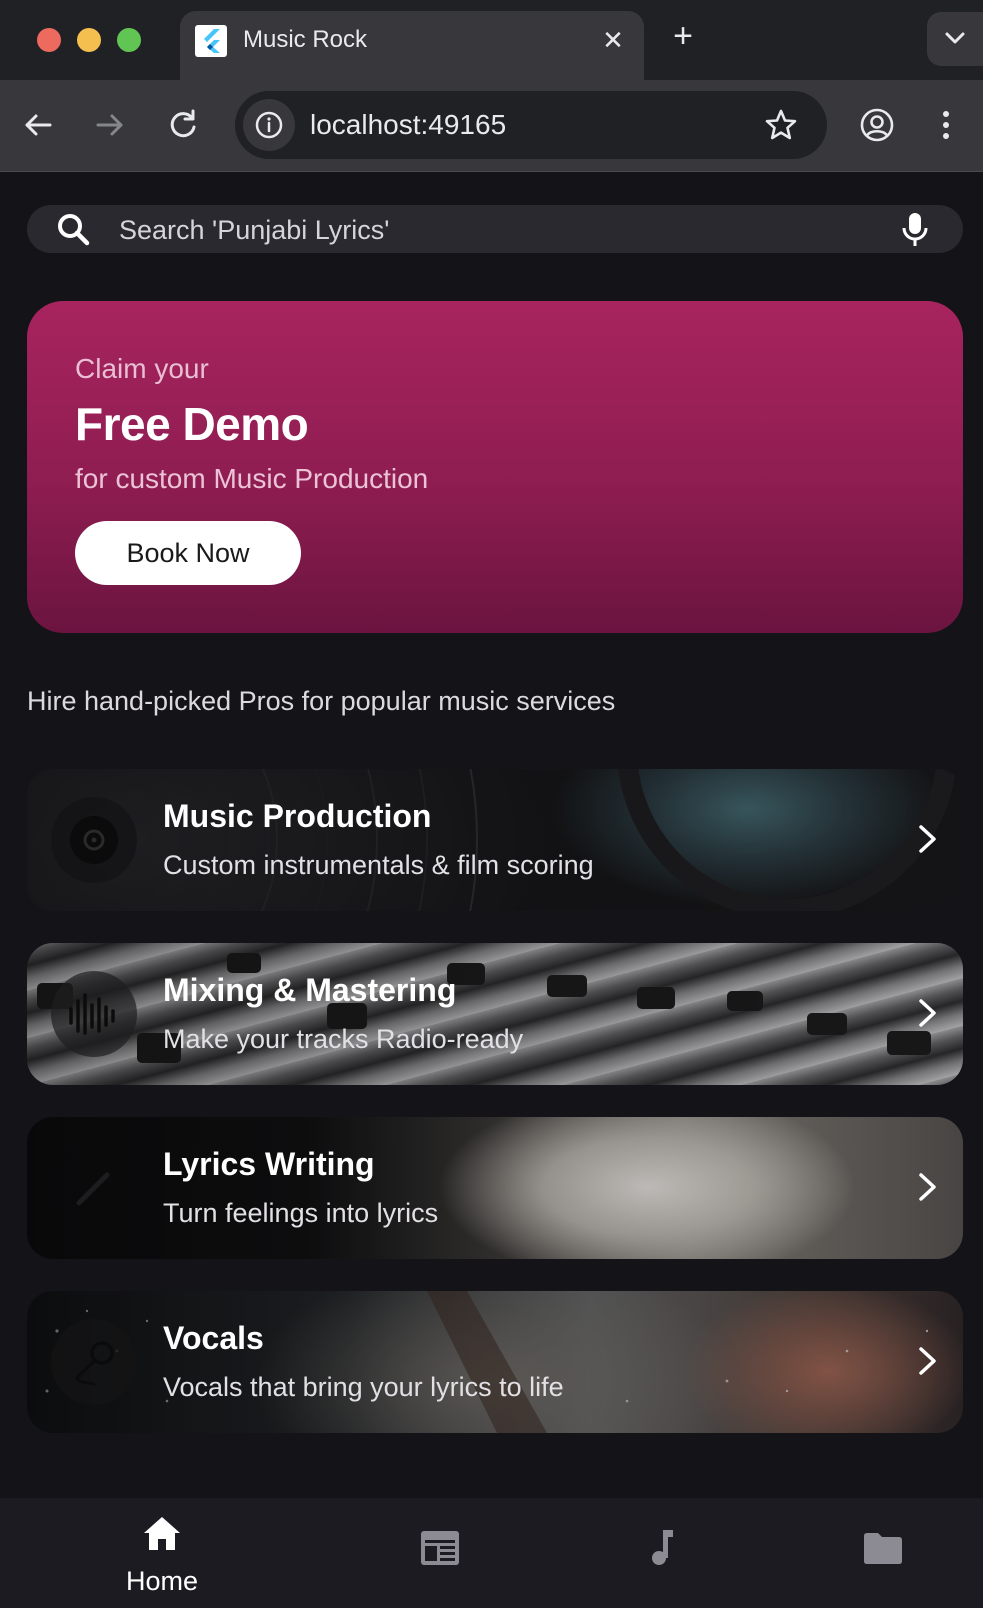 This screenshot has width=983, height=1608. Describe the element at coordinates (213, 1338) in the screenshot. I see `service-title: Vocals` at that location.